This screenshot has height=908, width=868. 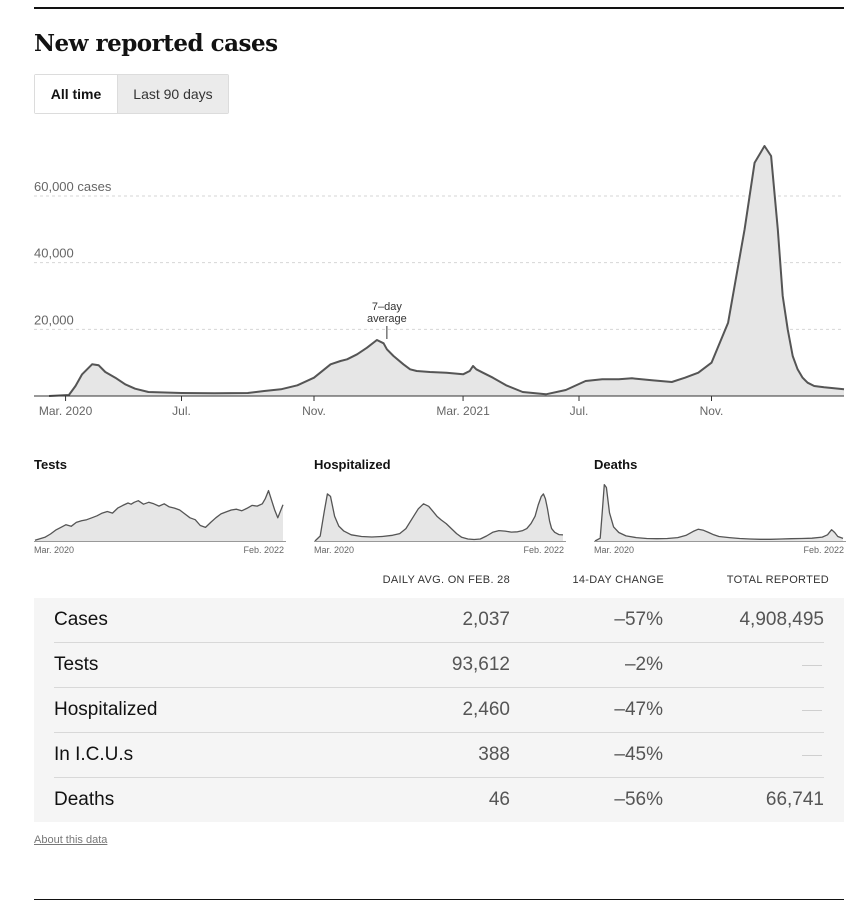 What do you see at coordinates (263, 550) in the screenshot?
I see `tests-axis-end-label: Feb. 2022` at bounding box center [263, 550].